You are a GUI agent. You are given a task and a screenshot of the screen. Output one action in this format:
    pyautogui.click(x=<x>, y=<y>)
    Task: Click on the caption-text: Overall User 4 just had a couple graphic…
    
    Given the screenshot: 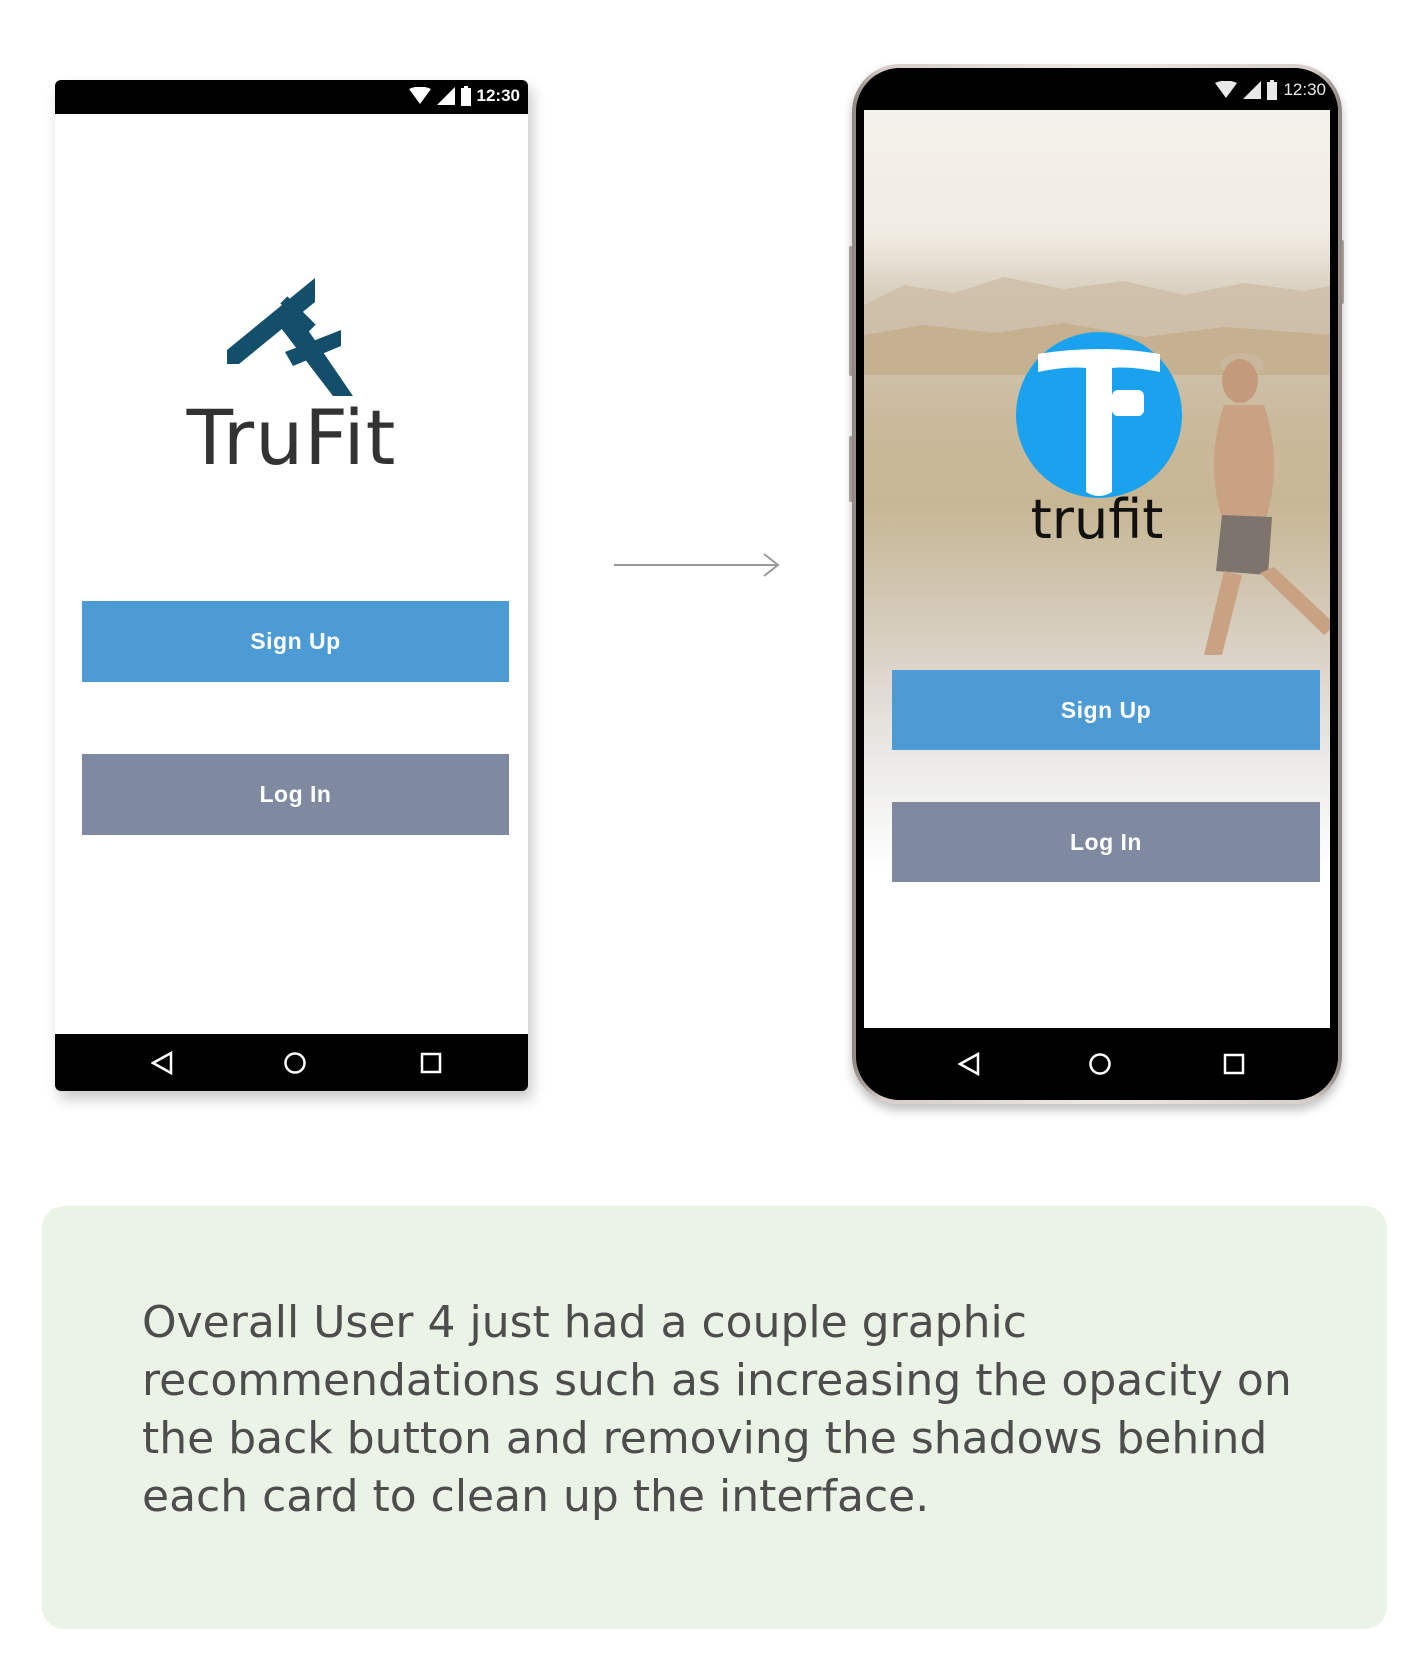 What is the action you would take?
    pyautogui.click(x=717, y=1409)
    